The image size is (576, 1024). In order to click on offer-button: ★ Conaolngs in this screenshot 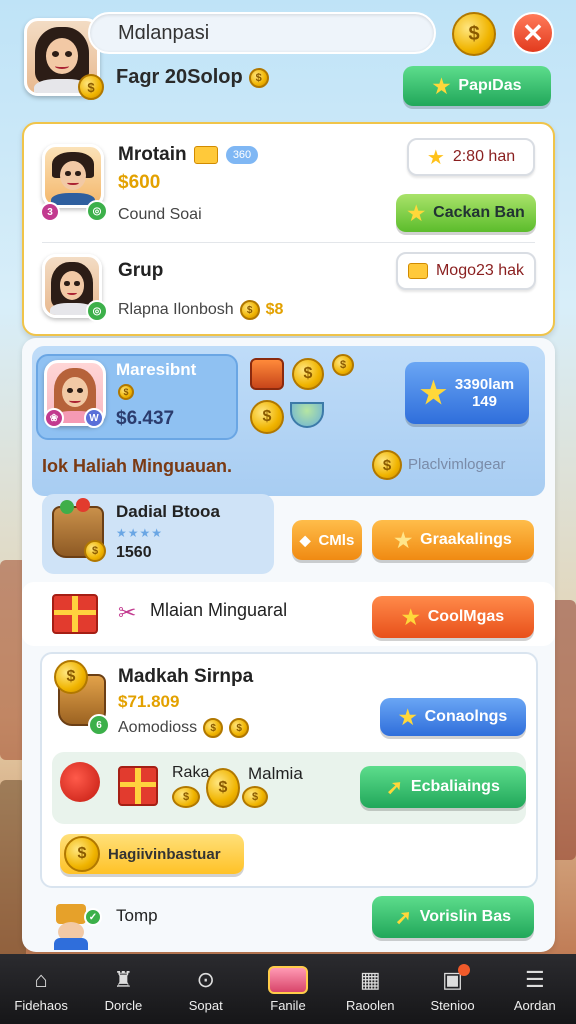, I will do `click(453, 717)`.